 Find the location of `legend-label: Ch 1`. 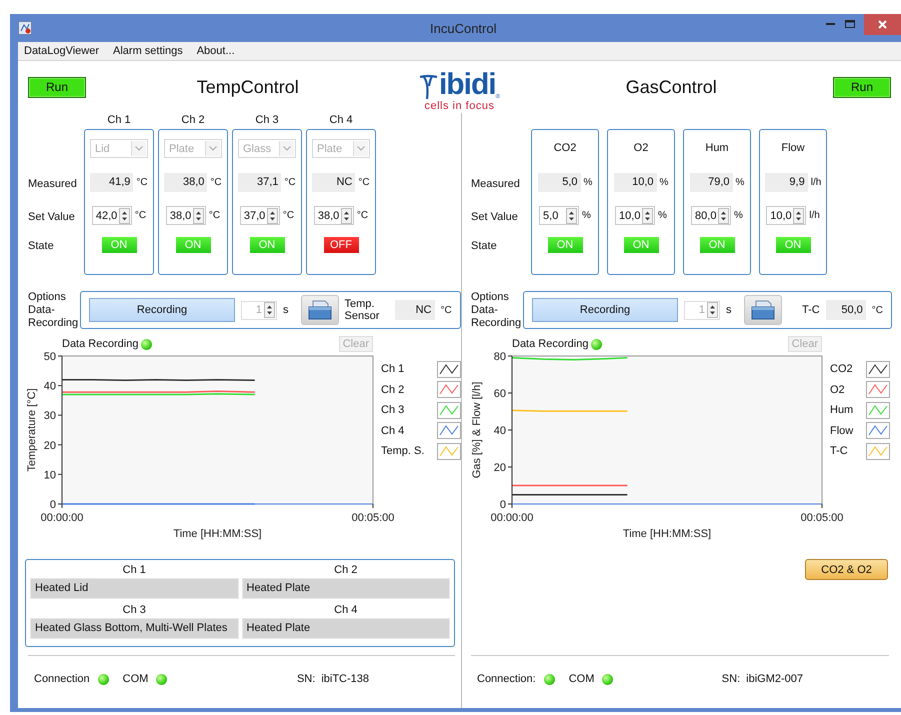

legend-label: Ch 1 is located at coordinates (392, 369).